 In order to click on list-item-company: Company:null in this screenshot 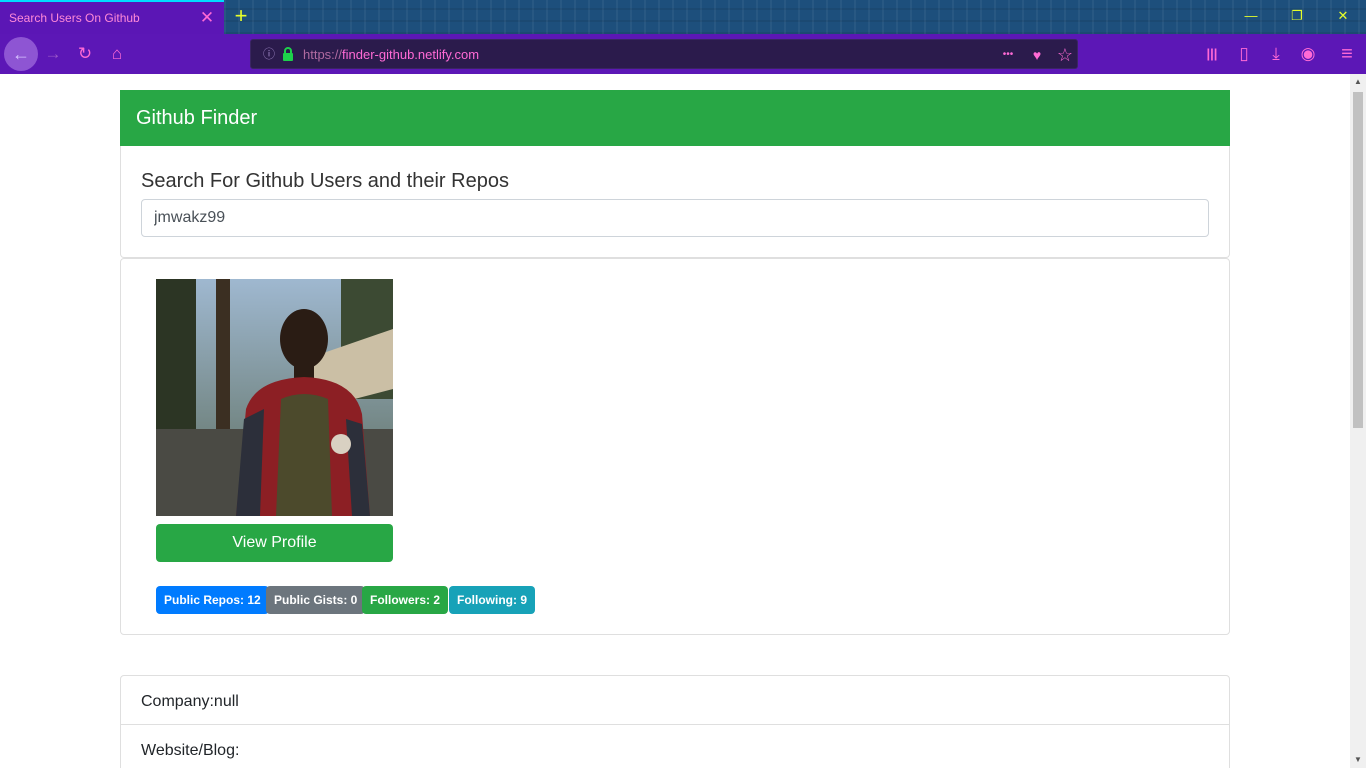, I will do `click(675, 700)`.